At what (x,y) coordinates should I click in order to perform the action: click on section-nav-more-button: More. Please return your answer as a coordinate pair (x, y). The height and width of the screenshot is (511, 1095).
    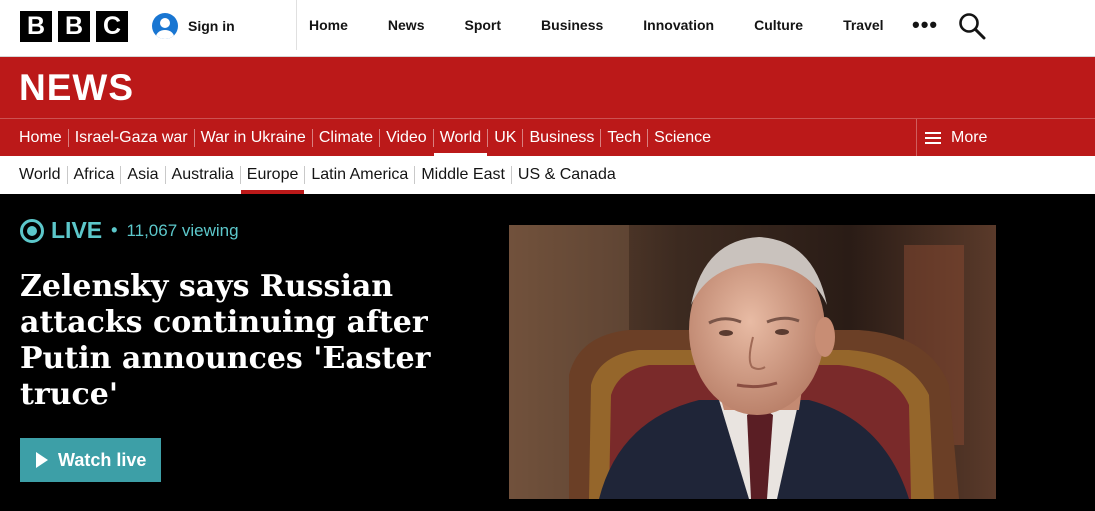
    Looking at the image, I should click on (1005, 137).